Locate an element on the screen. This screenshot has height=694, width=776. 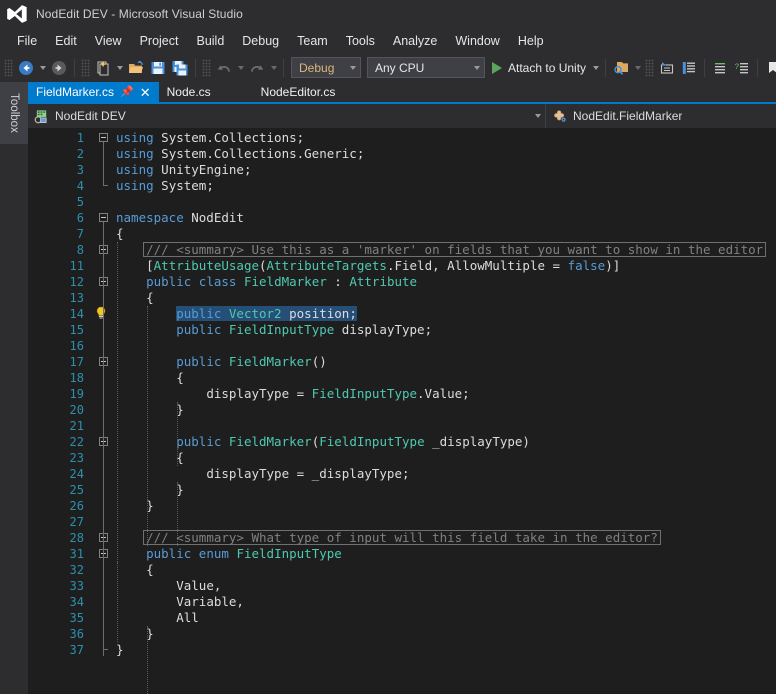
code-line: public FieldInputType displayType; is located at coordinates (446, 330).